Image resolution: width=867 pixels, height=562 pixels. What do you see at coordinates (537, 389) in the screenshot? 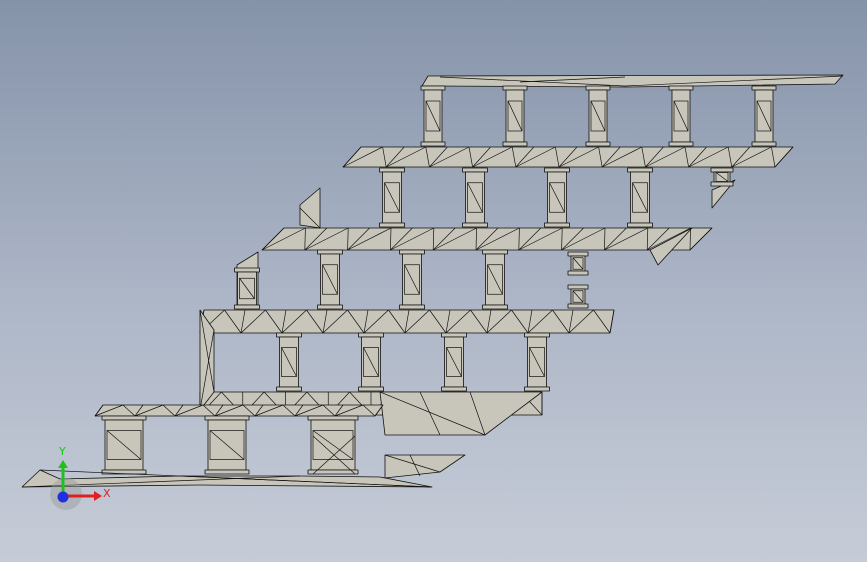
I see `post-row1-3-base` at bounding box center [537, 389].